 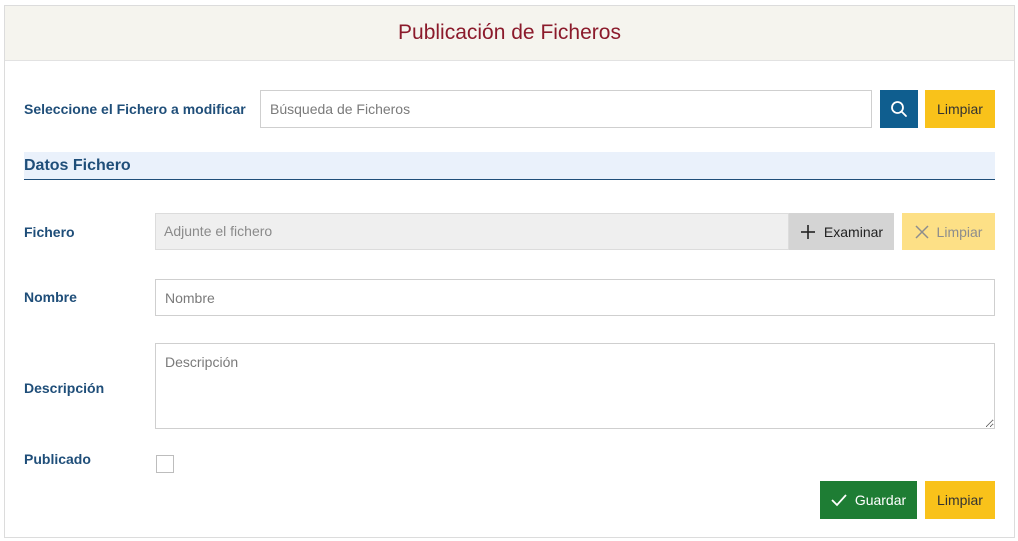 I want to click on search-clear-button: Limpiar, so click(x=960, y=109).